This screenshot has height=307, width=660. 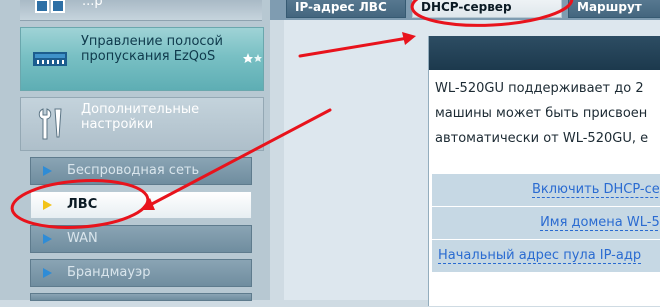 What do you see at coordinates (541, 113) in the screenshot?
I see `description-line: машины может быть присвоен` at bounding box center [541, 113].